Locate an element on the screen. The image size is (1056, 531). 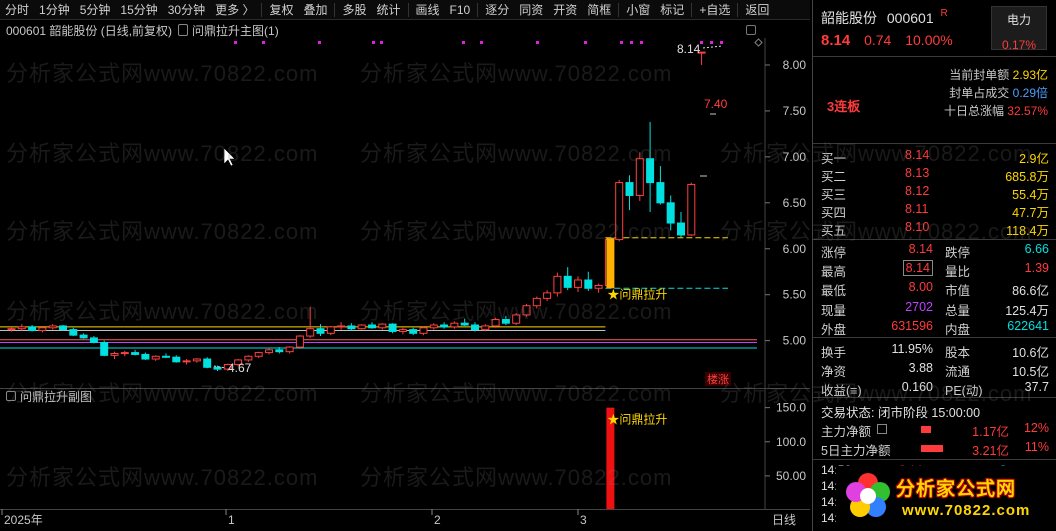
sector-box: 电力 0.17% is located at coordinates (1019, 29).